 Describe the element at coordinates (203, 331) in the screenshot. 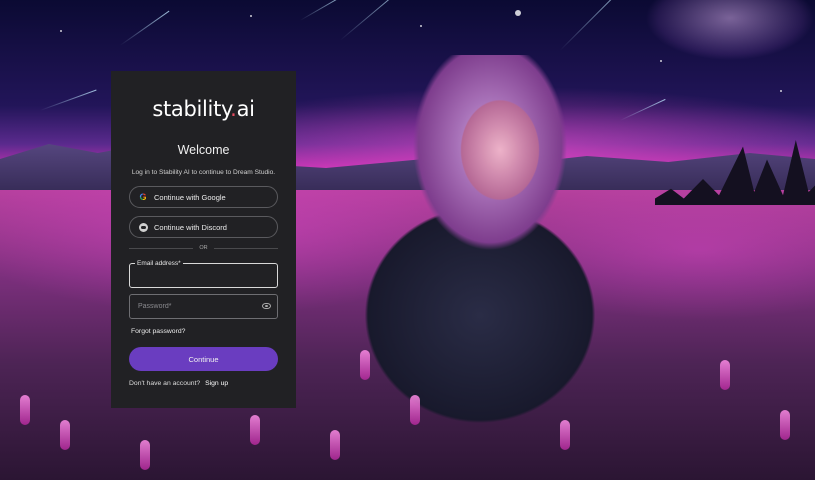

I see `forgot-password-link: Forgot password?` at that location.